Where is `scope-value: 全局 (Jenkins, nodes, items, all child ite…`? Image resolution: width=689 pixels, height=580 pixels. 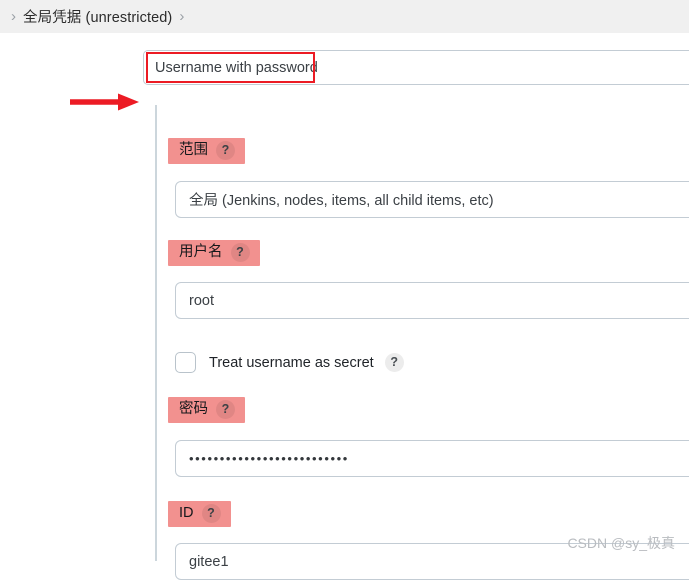
scope-value: 全局 (Jenkins, nodes, items, all child ite… is located at coordinates (341, 201).